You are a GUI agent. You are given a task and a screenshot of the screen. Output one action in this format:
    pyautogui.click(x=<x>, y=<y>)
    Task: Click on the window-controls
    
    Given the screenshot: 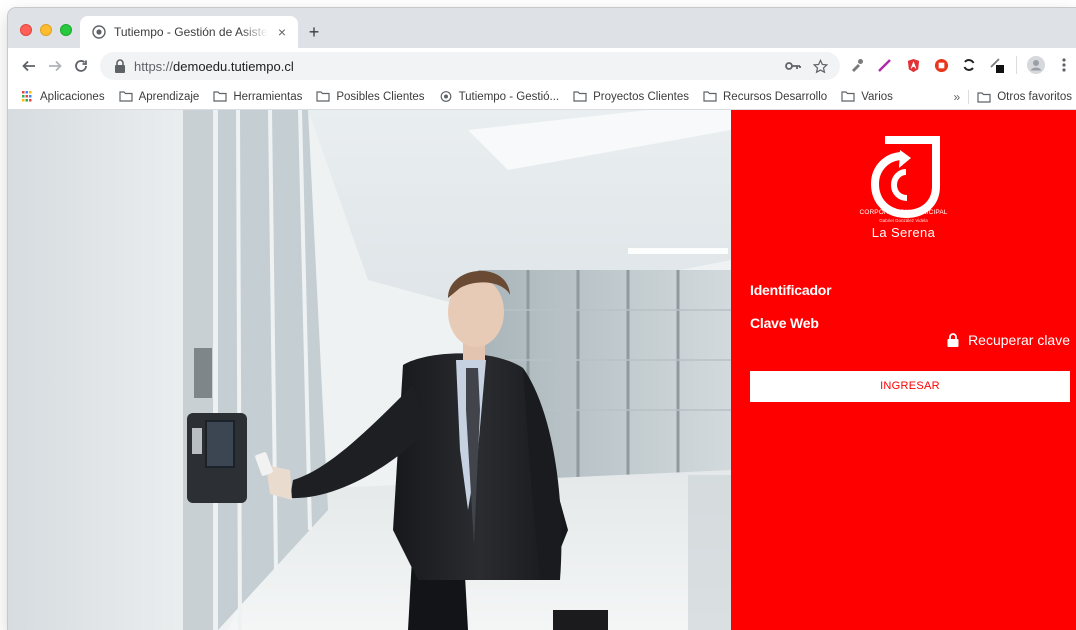 What is the action you would take?
    pyautogui.click(x=46, y=30)
    